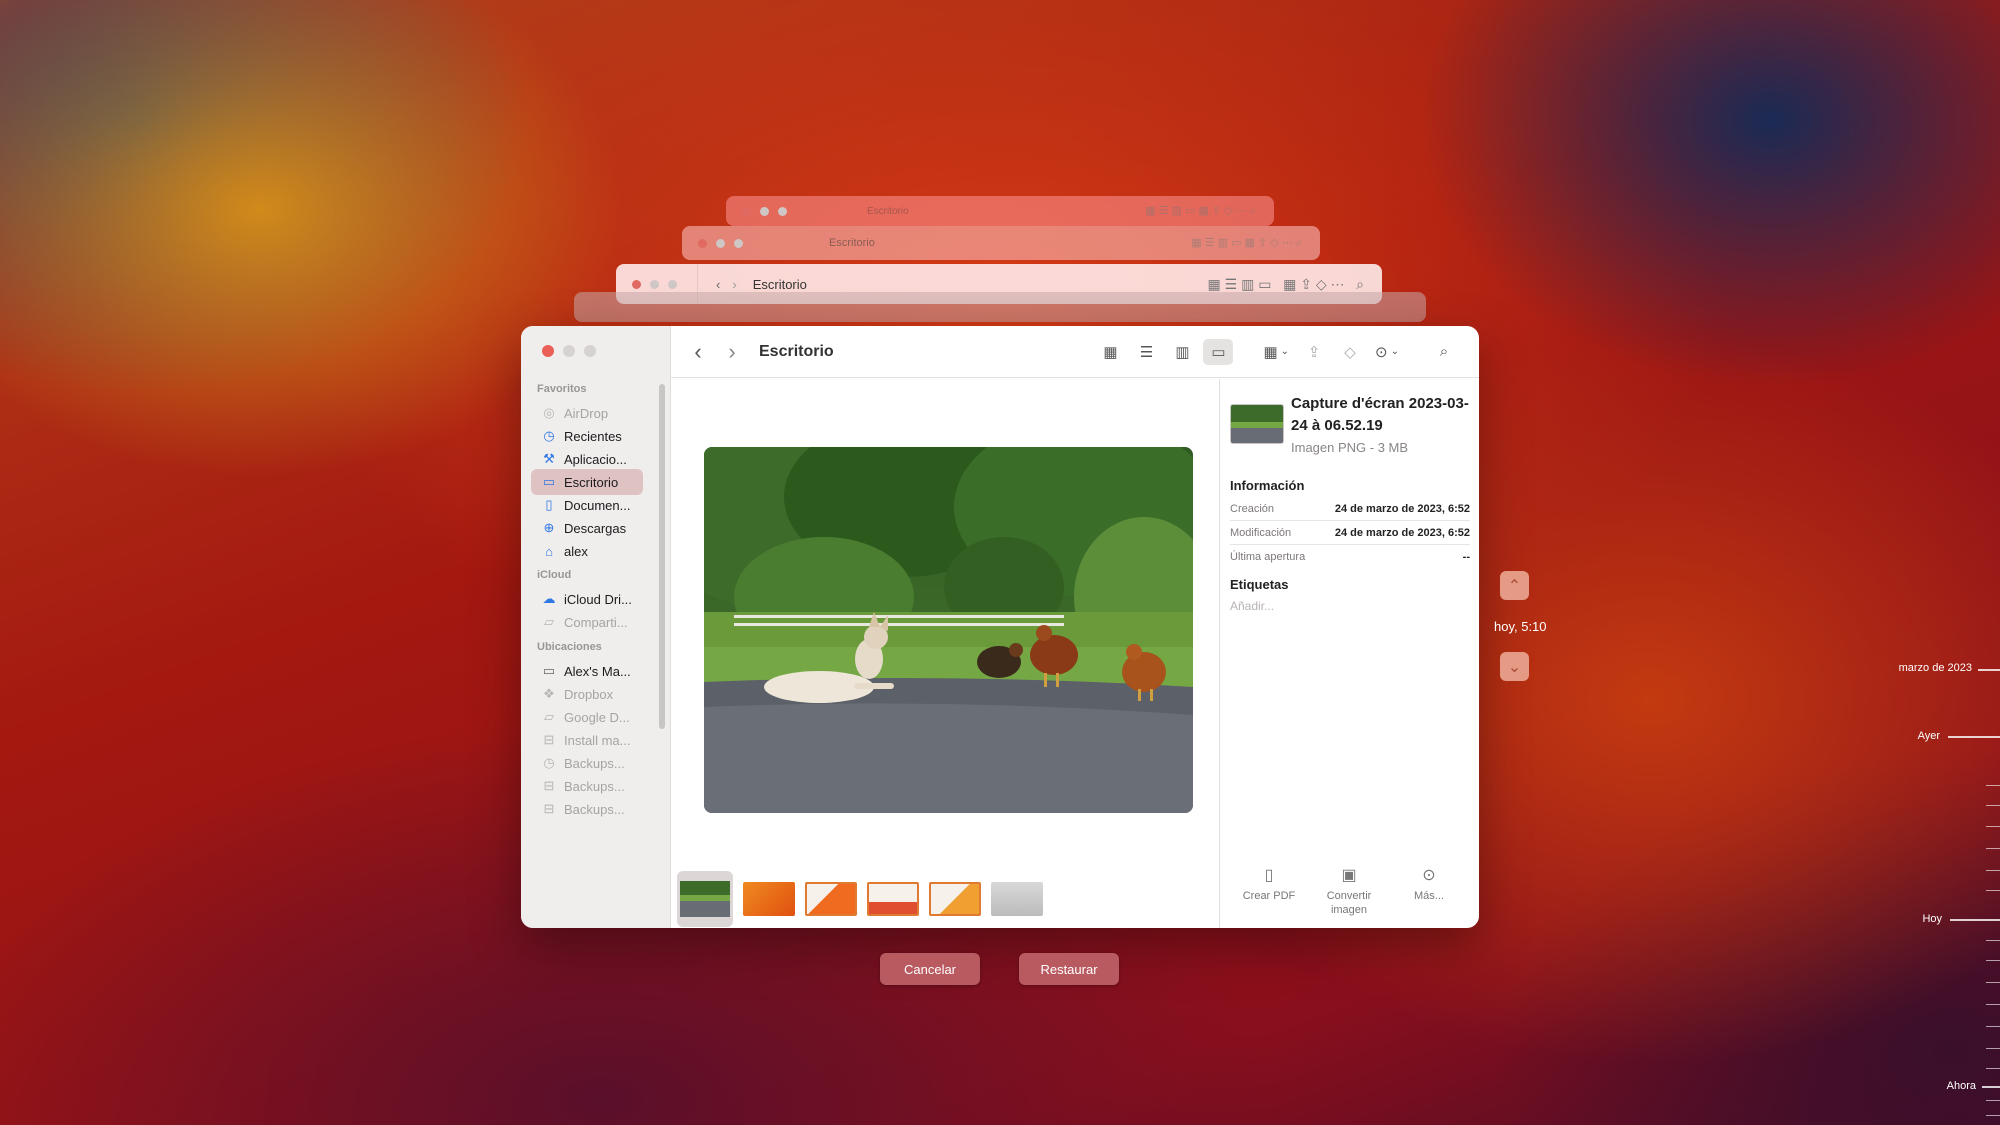  I want to click on sidebar-scrollbar, so click(662, 556).